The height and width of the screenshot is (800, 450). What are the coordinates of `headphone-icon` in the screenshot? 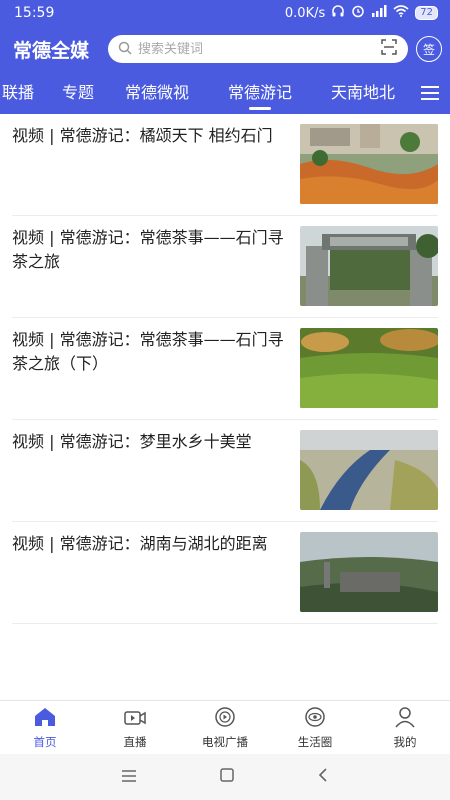 It's located at (338, 13).